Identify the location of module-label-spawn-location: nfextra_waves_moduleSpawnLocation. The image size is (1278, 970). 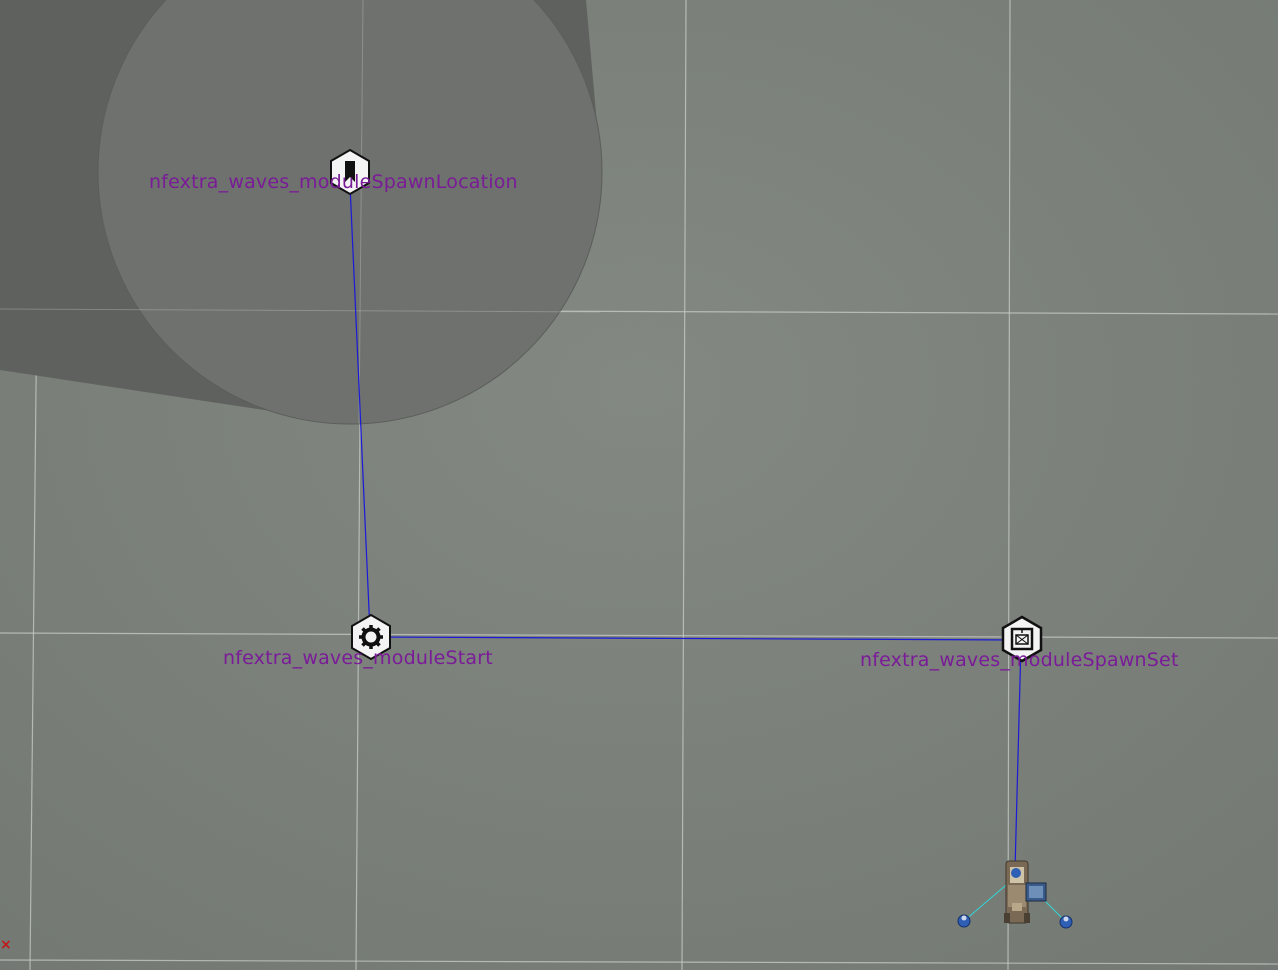
(333, 182).